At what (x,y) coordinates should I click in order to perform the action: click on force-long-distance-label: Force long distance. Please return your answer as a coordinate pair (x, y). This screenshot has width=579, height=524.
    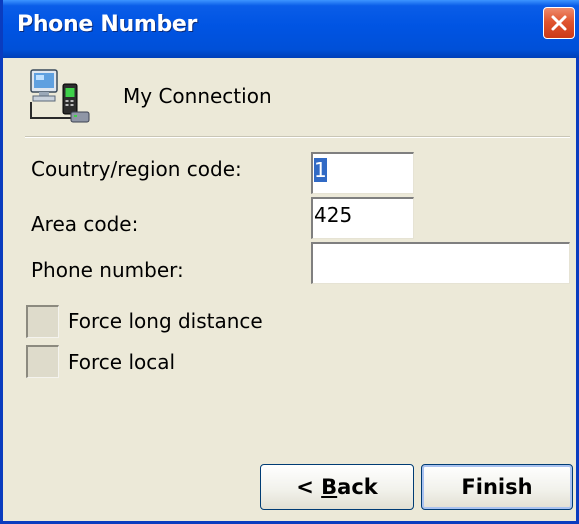
    Looking at the image, I should click on (165, 321).